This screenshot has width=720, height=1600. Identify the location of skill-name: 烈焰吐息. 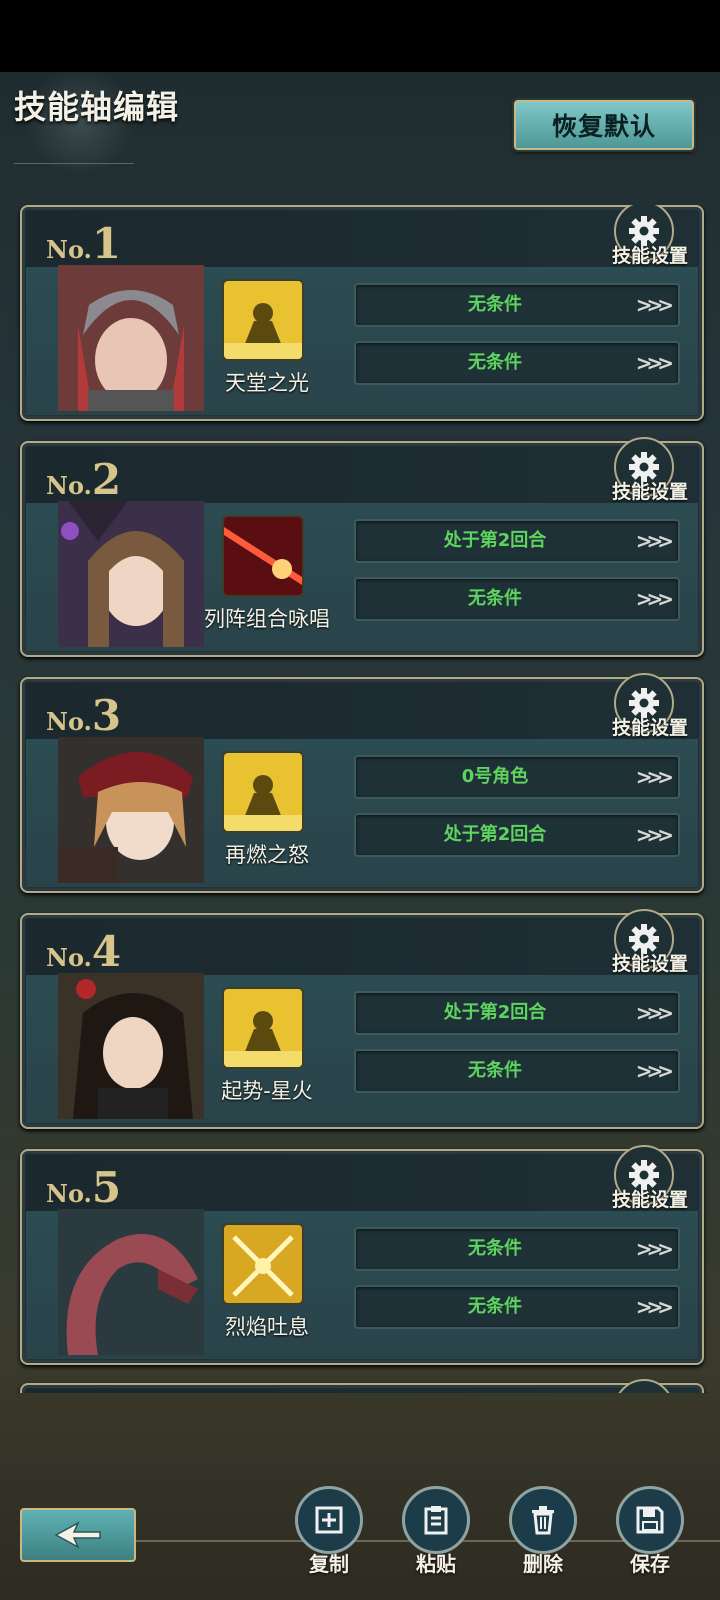
(267, 1327).